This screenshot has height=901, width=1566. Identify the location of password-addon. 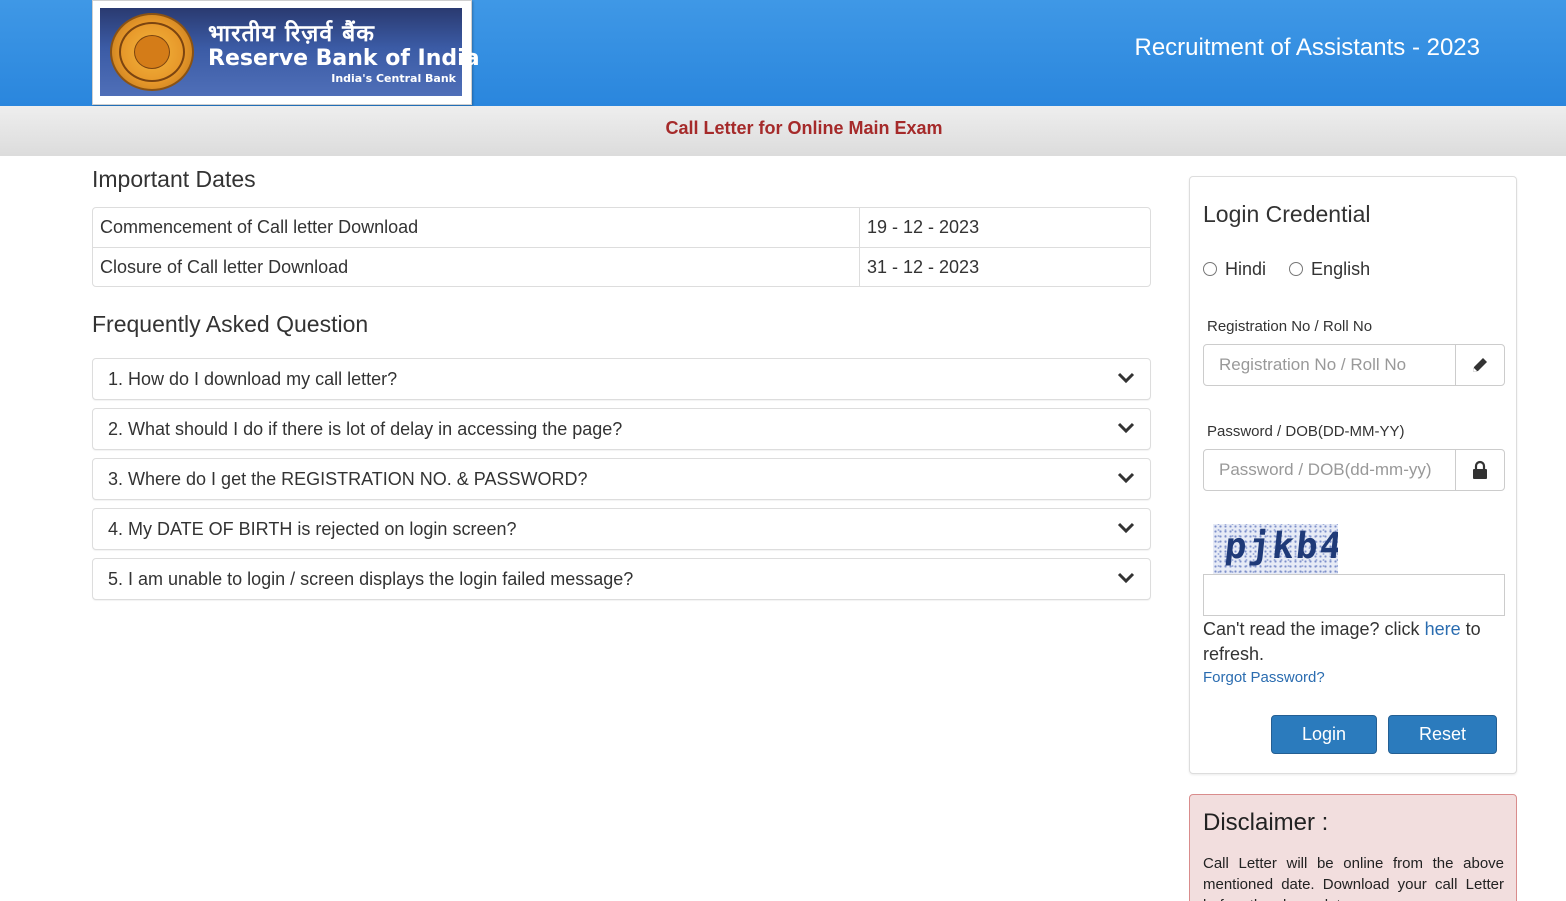
(1480, 470).